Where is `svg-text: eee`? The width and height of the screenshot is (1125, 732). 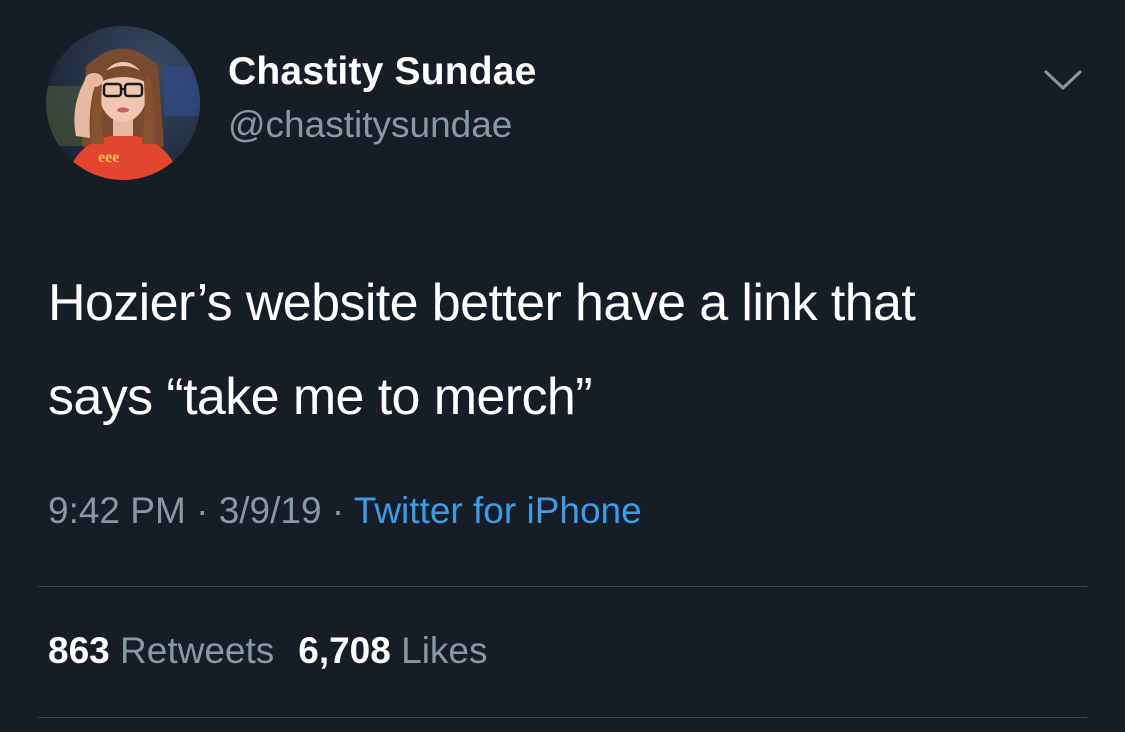
svg-text: eee is located at coordinates (108, 157).